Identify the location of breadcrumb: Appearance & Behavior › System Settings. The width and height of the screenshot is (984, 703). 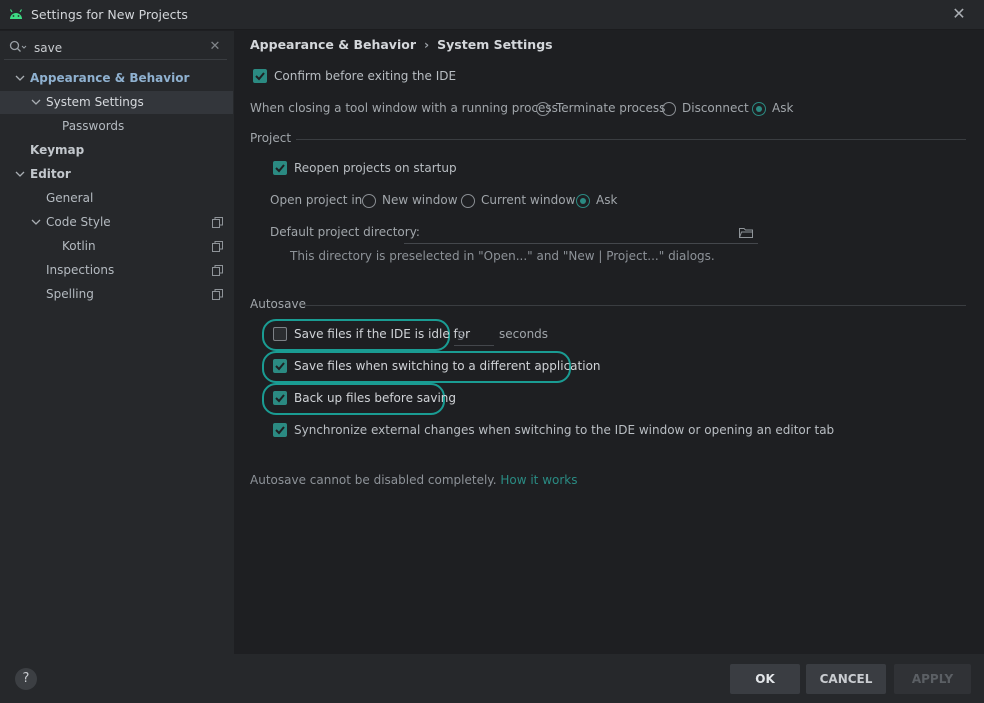
(401, 44).